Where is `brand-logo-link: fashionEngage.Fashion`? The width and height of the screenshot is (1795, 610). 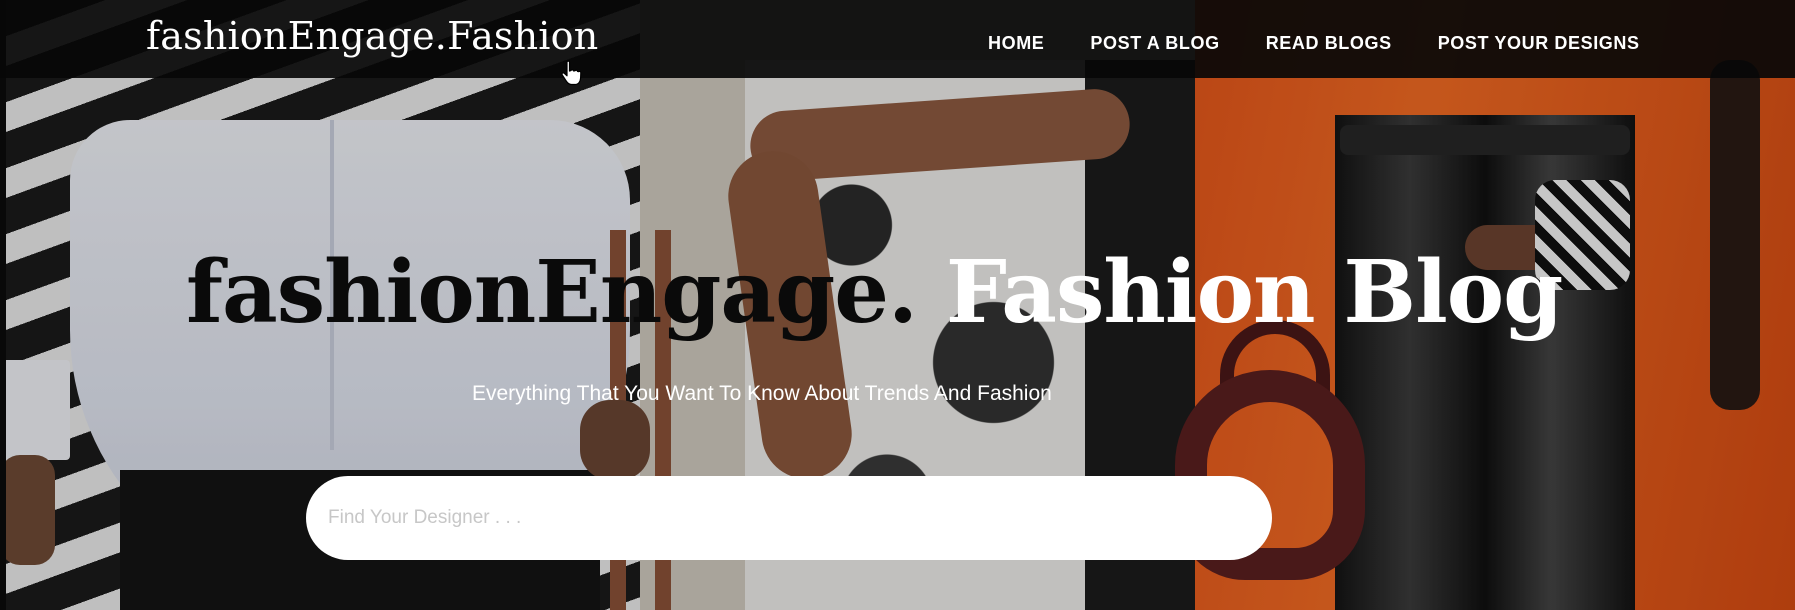 brand-logo-link: fashionEngage.Fashion is located at coordinates (372, 36).